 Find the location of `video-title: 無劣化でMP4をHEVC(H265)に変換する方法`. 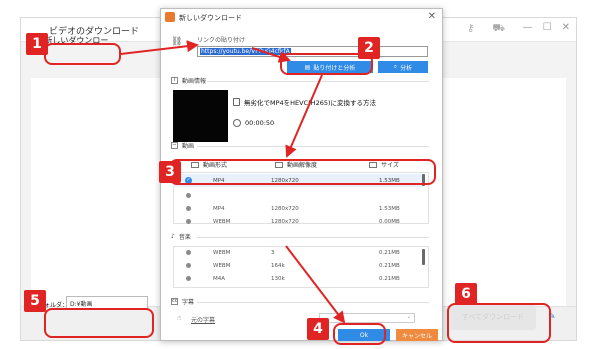

video-title: 無劣化でMP4をHEVC(H265)に変換する方法 is located at coordinates (310, 103).